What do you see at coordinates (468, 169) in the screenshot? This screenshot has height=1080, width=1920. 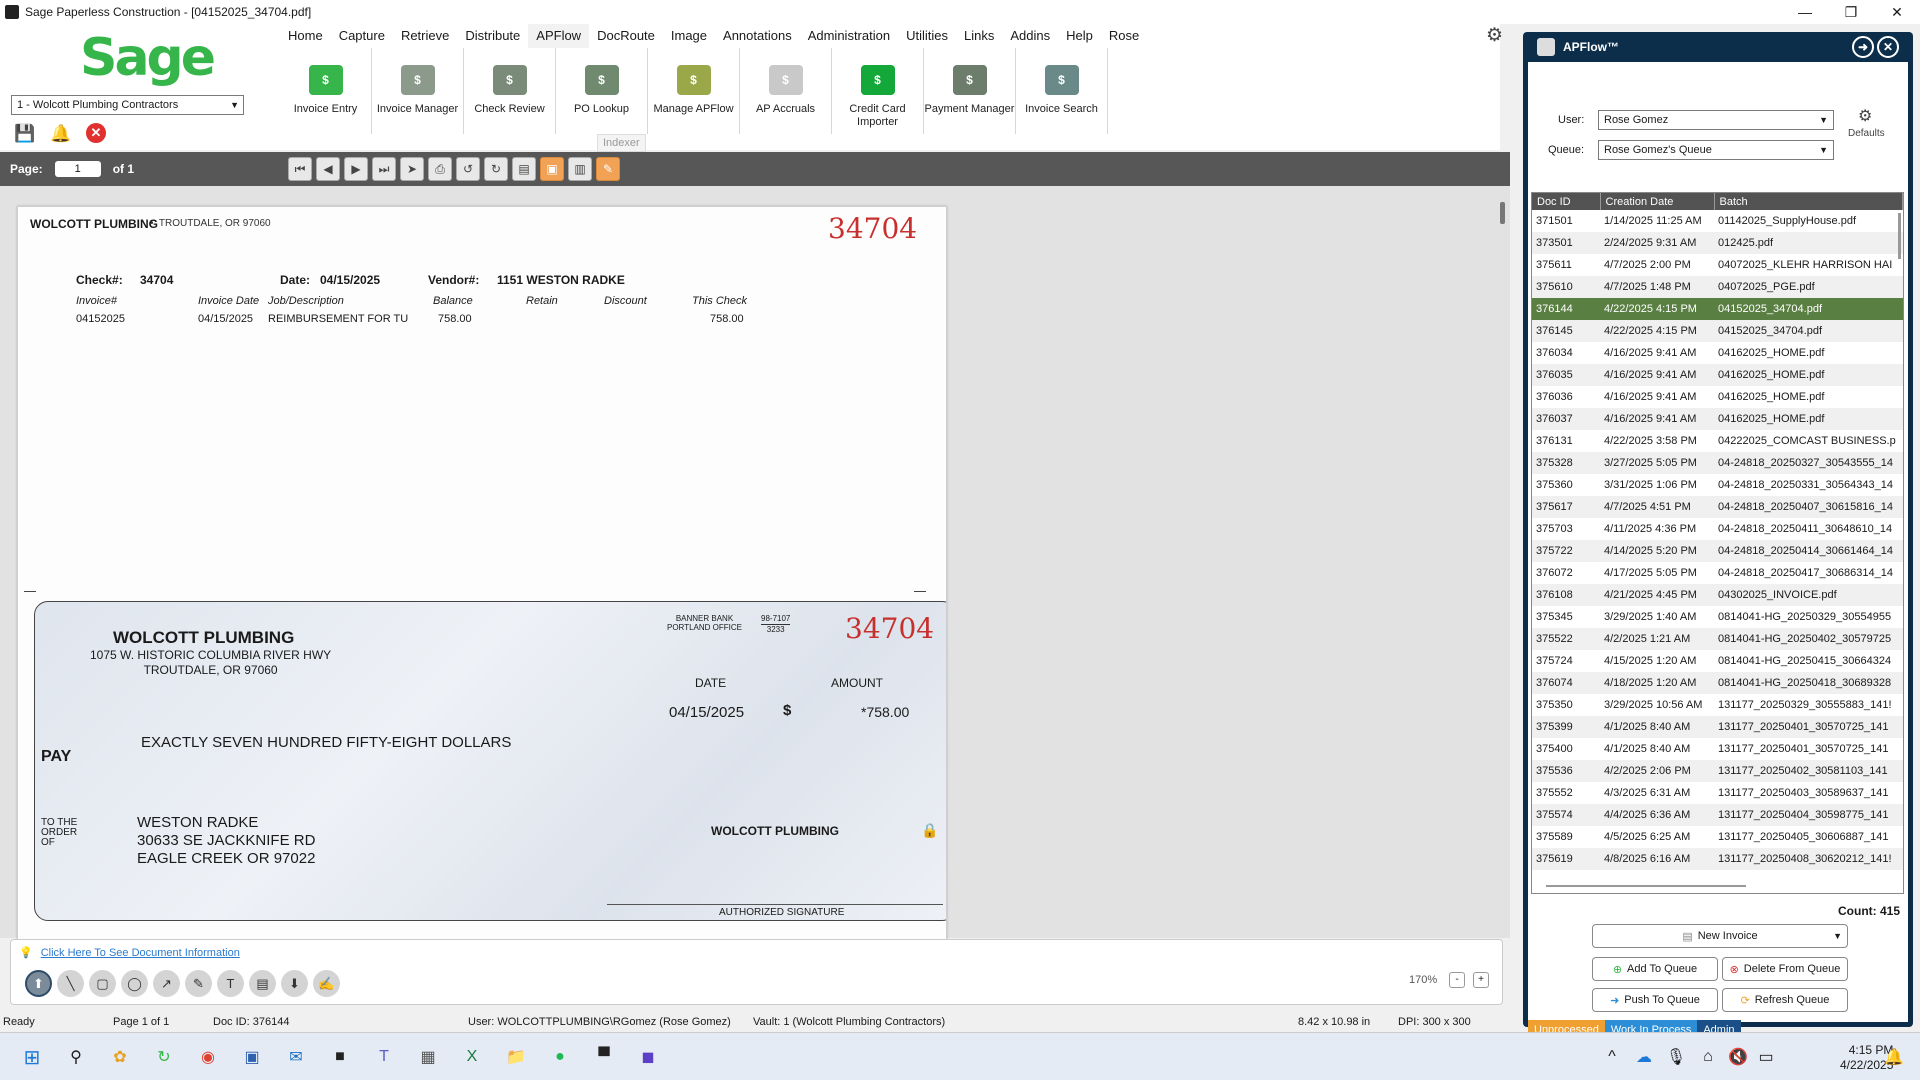 I see `rotate-left-icon: ↺` at bounding box center [468, 169].